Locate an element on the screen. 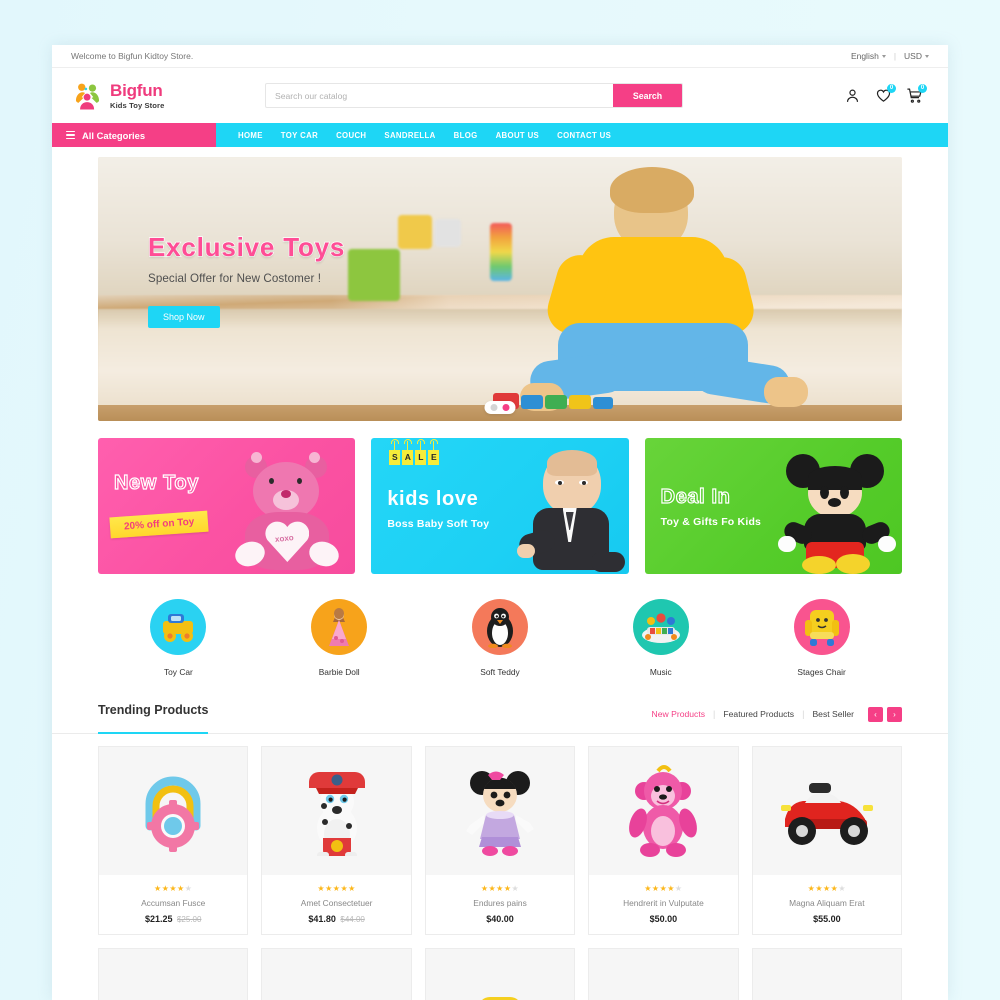 The image size is (1000, 1000). welcome-message: Welcome to Bigfun Kidtoy Store. is located at coordinates (132, 56).